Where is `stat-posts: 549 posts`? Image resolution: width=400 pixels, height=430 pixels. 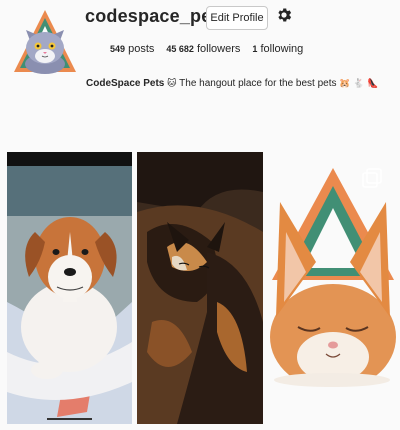 stat-posts: 549 posts is located at coordinates (132, 49).